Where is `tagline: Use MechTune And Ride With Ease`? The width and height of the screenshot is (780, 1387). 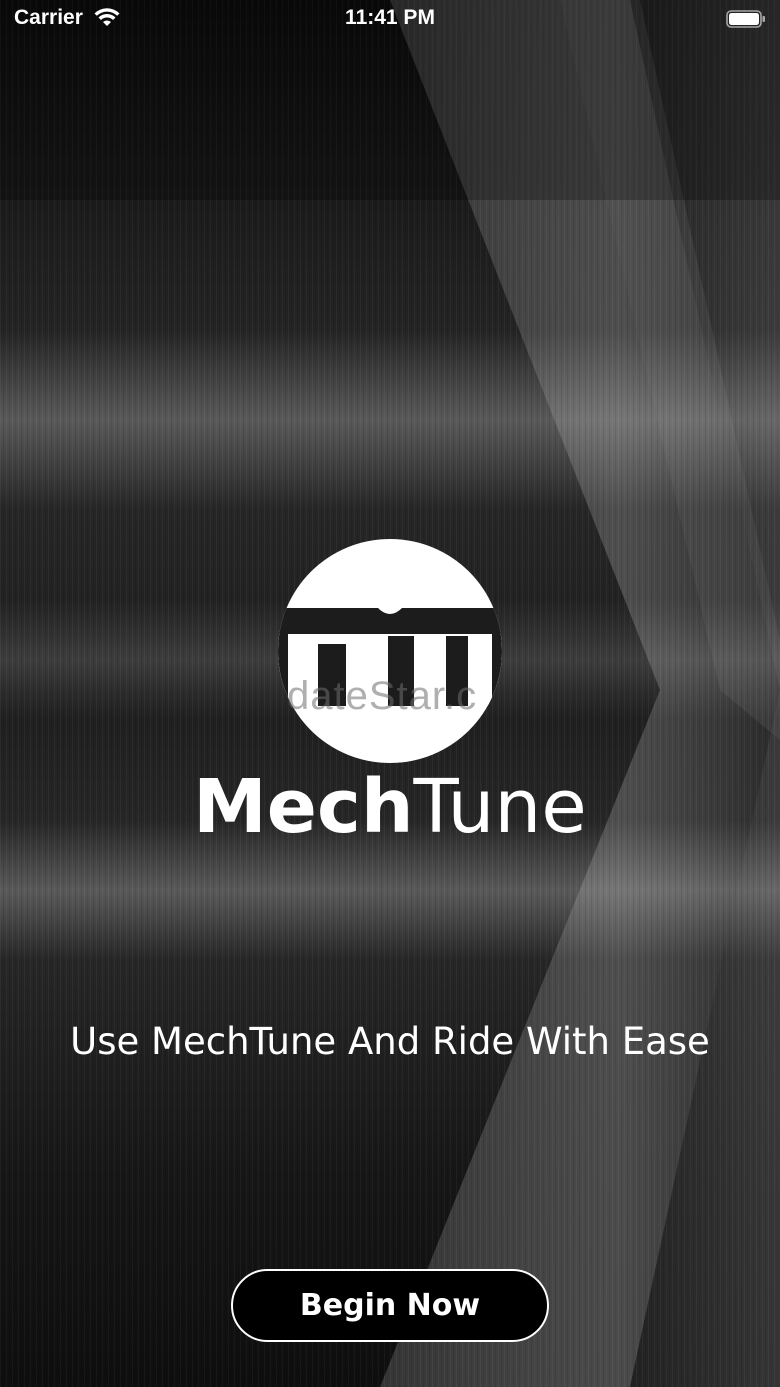 tagline: Use MechTune And Ride With Ease is located at coordinates (390, 1041).